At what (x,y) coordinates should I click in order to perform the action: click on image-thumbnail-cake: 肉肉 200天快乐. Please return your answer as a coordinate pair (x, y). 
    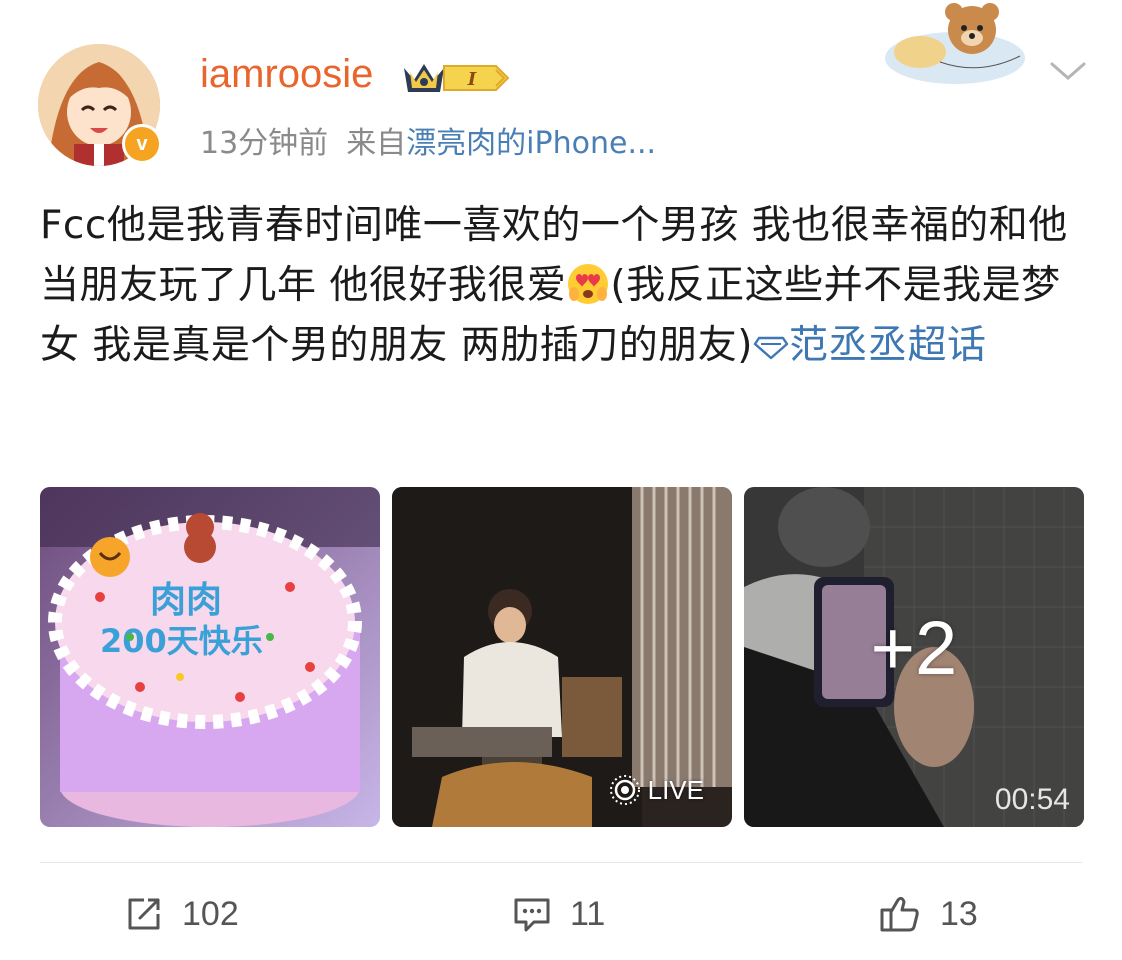
    Looking at the image, I should click on (210, 657).